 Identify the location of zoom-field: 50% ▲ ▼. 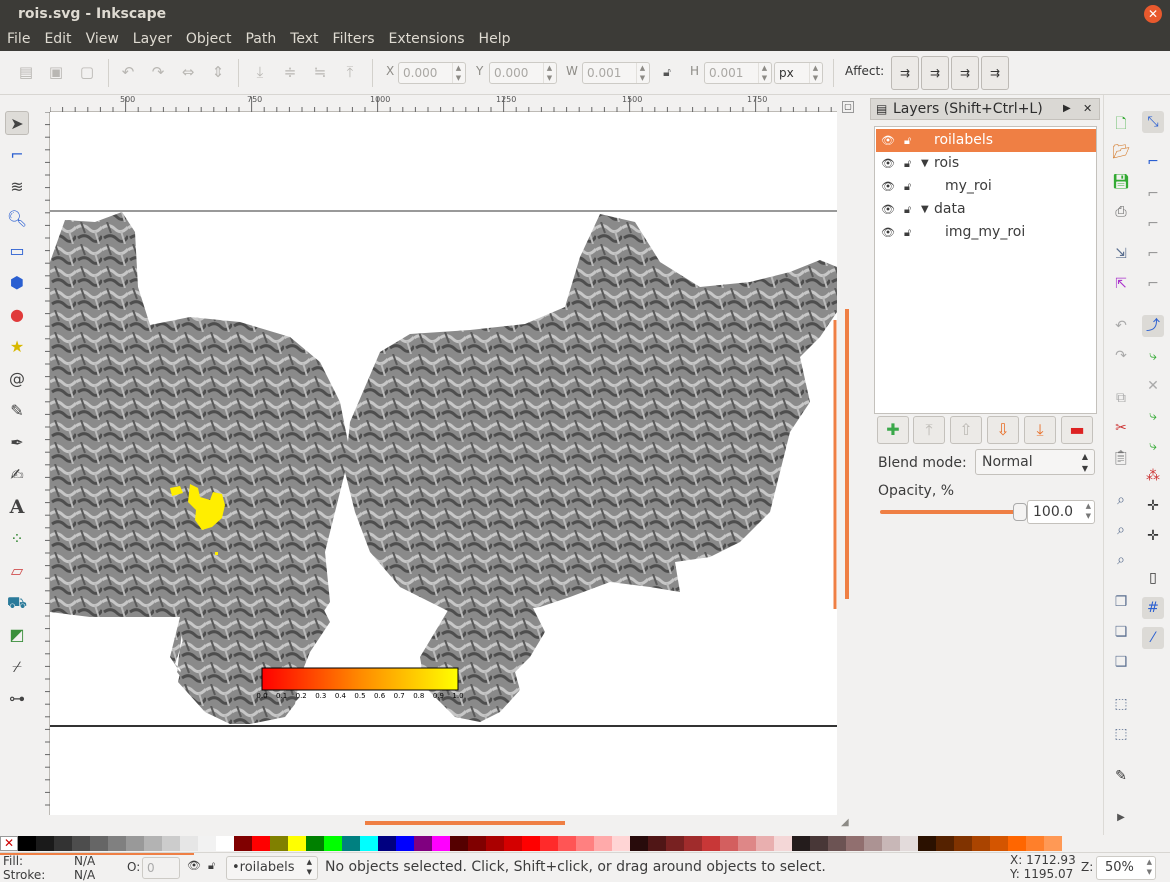
(1126, 868).